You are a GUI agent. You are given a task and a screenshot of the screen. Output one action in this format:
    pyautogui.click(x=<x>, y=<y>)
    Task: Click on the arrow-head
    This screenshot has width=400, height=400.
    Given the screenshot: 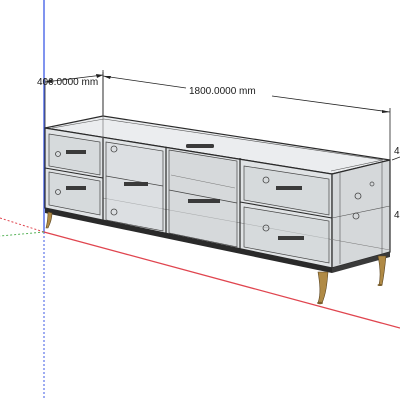 What is the action you would take?
    pyautogui.click(x=107, y=77)
    